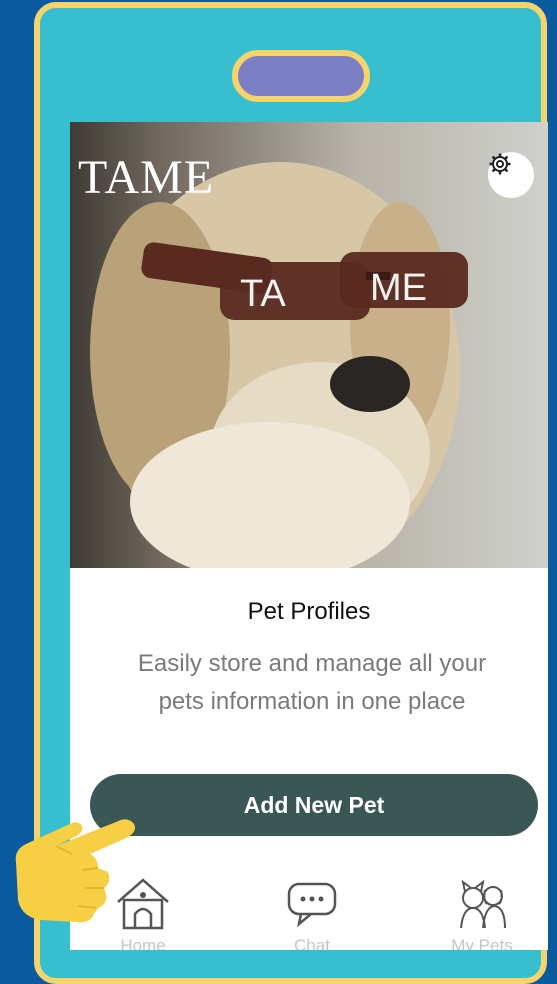 This screenshot has height=984, width=557. What do you see at coordinates (146, 177) in the screenshot?
I see `brand-logo: TAME` at bounding box center [146, 177].